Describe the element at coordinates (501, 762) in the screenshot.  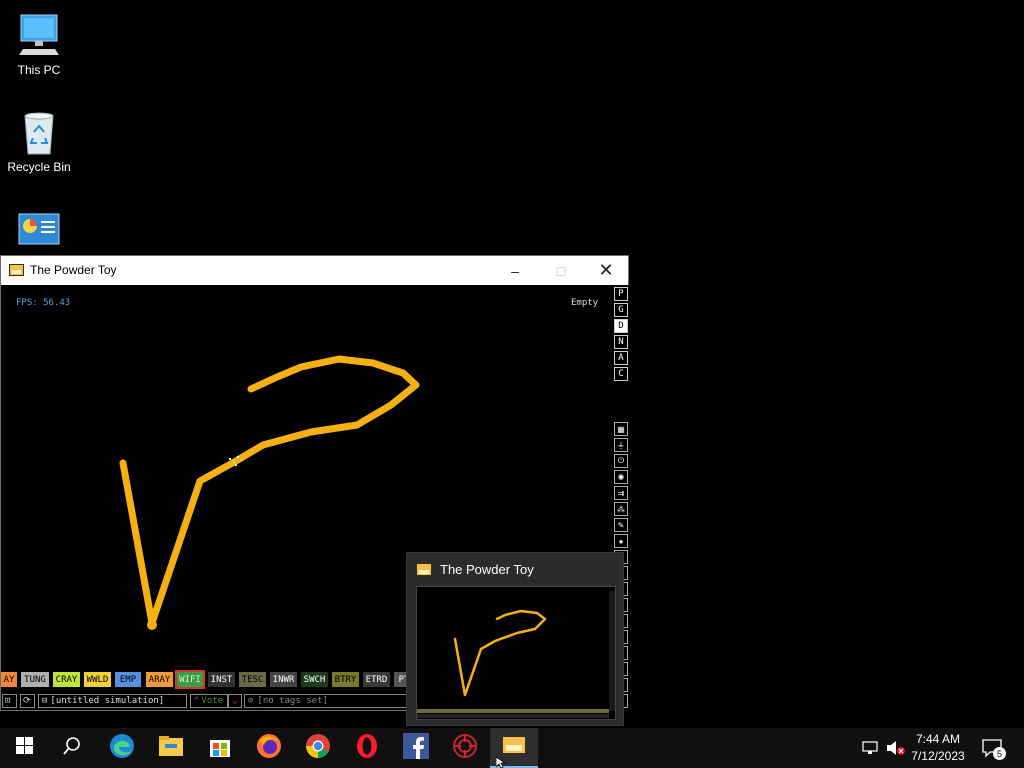
I see `mouse-cursor-icon` at that location.